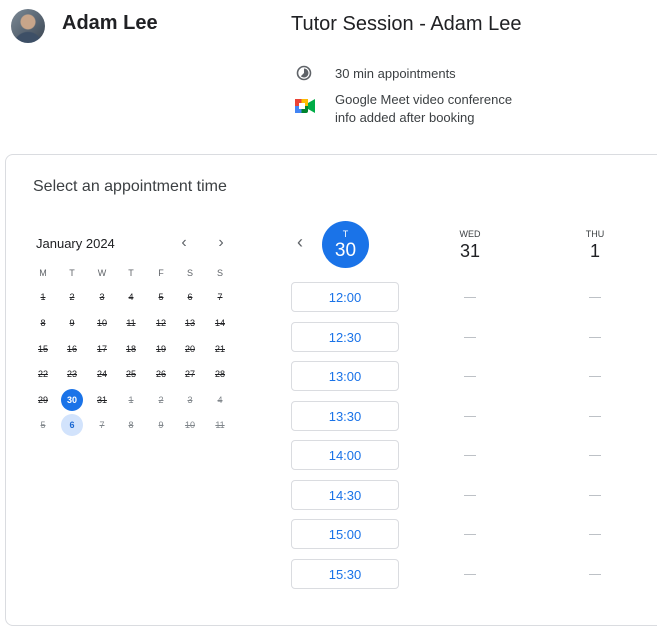 This screenshot has width=657, height=626. What do you see at coordinates (470, 234) in the screenshot?
I see `day-of-week: WED` at bounding box center [470, 234].